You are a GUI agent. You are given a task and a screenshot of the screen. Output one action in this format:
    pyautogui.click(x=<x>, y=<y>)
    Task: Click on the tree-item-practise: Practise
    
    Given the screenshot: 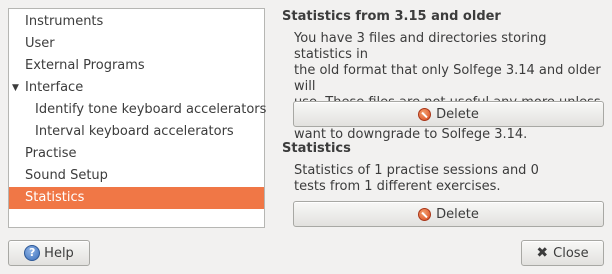 What is the action you would take?
    pyautogui.click(x=136, y=154)
    